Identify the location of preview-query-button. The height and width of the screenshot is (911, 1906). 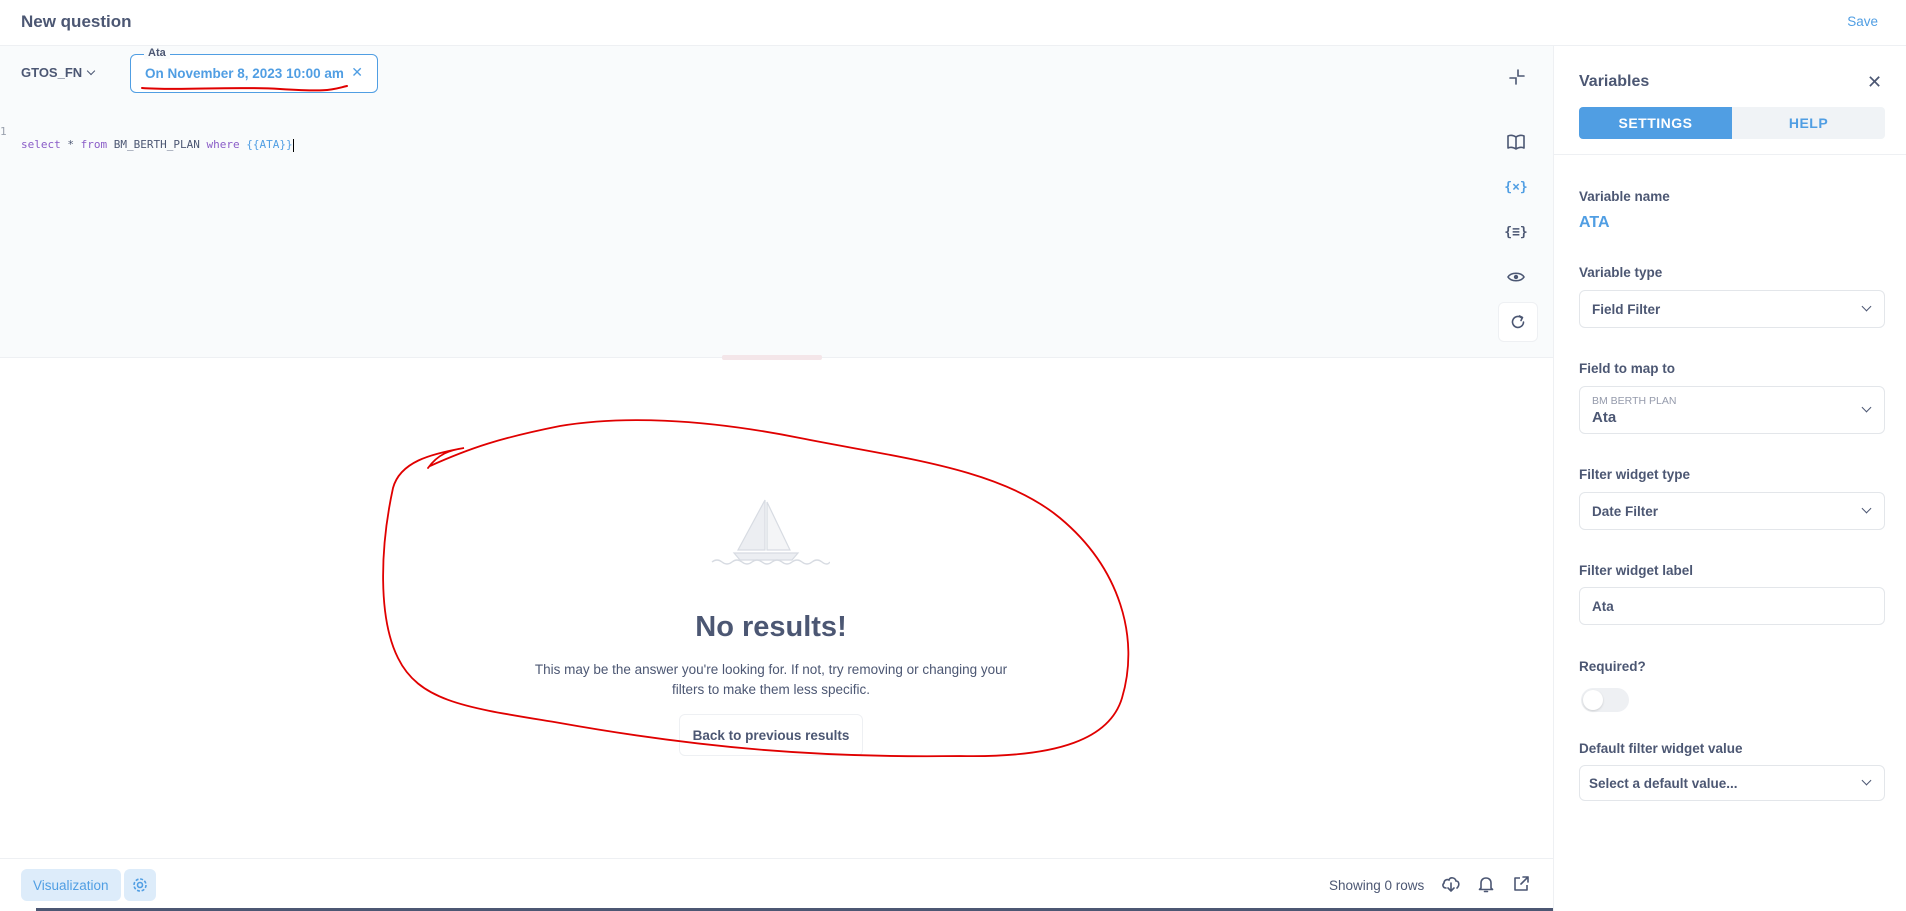
(1516, 277).